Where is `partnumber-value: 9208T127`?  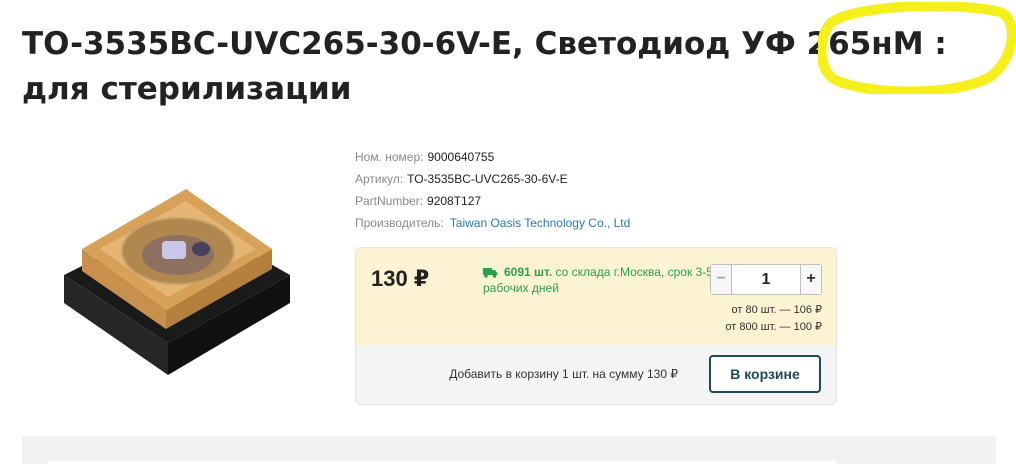
partnumber-value: 9208T127 is located at coordinates (454, 201).